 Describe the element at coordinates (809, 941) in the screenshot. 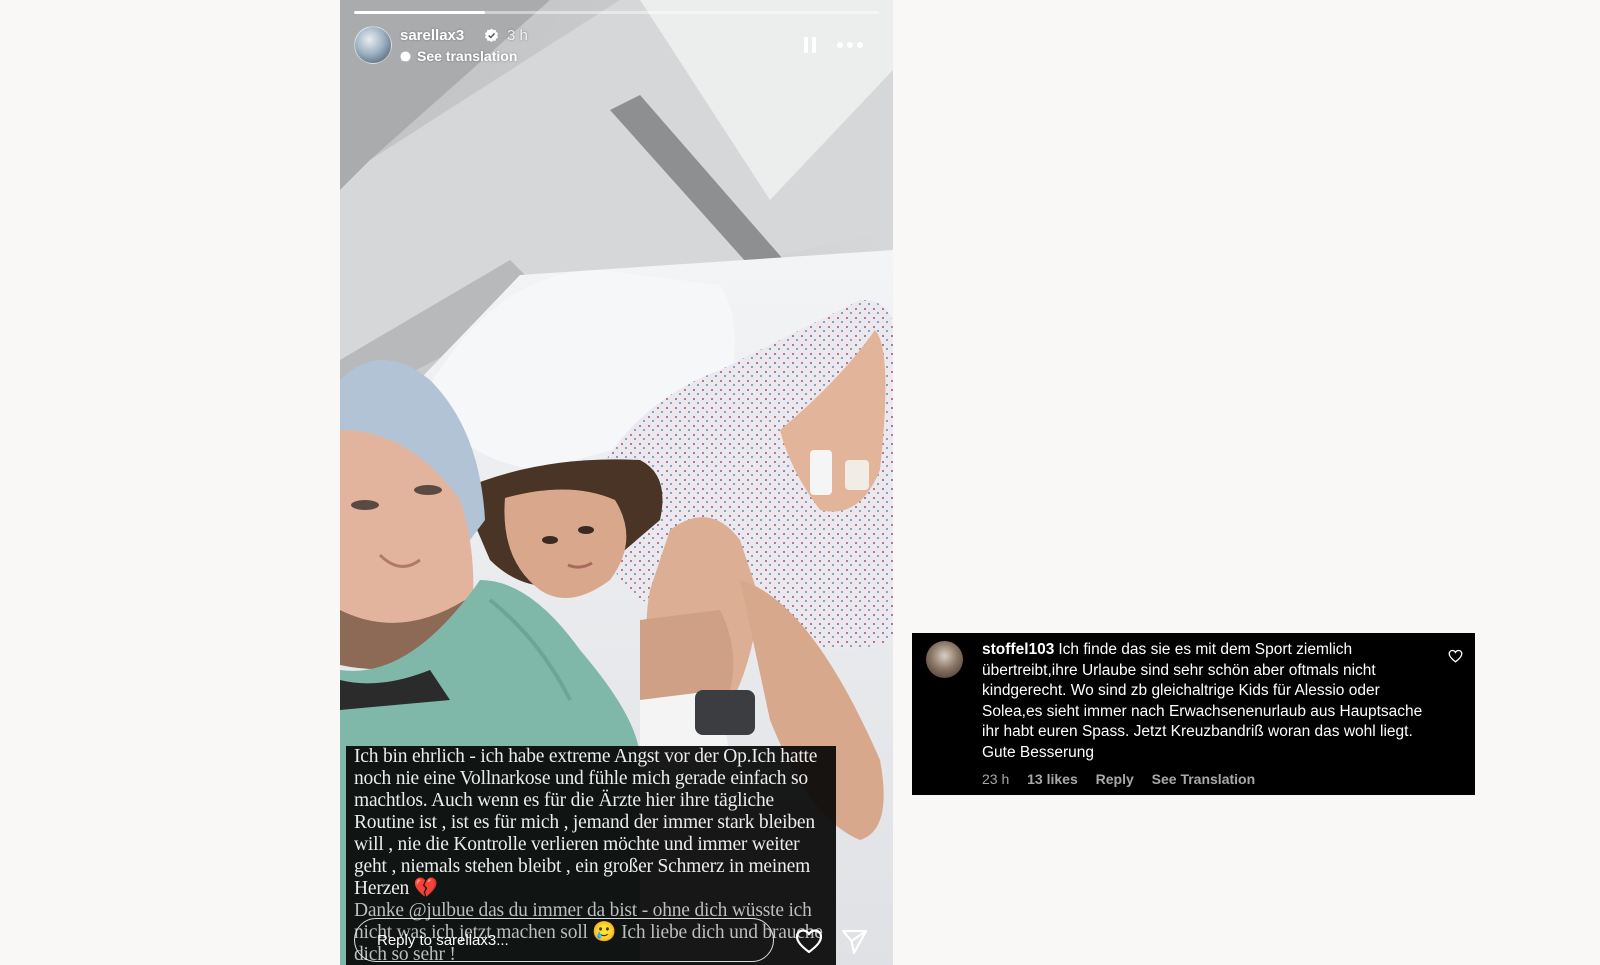

I see `heart-icon` at that location.